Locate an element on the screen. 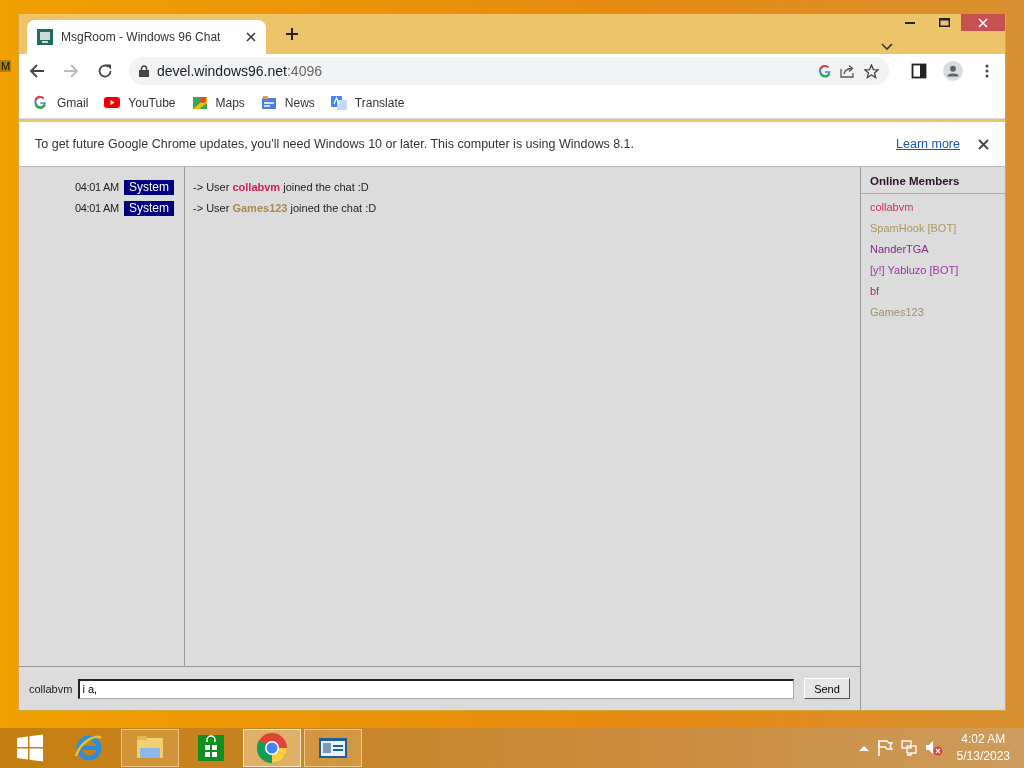  page-icon is located at coordinates (45, 37).